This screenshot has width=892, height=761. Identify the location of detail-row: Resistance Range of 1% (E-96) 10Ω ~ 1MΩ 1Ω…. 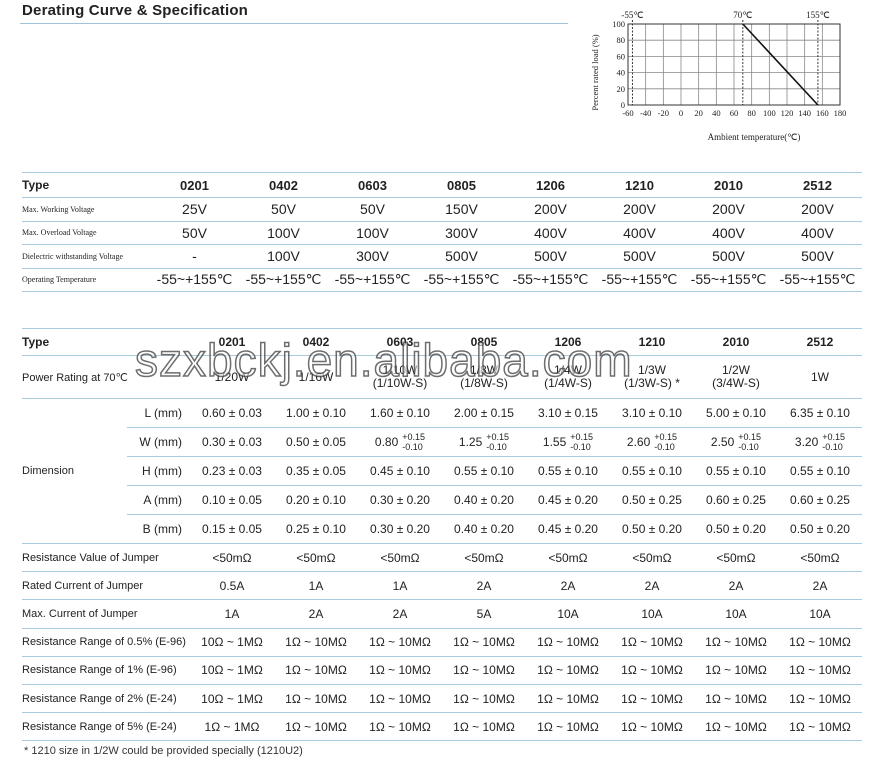
(442, 670).